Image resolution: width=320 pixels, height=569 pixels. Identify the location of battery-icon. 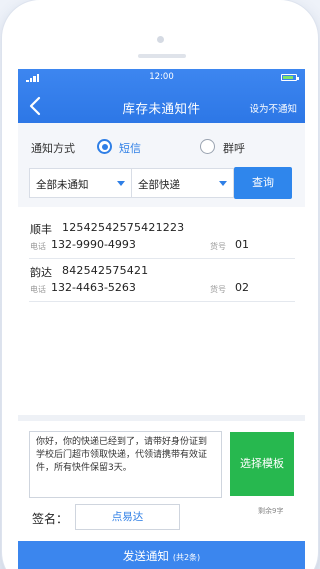
(290, 77).